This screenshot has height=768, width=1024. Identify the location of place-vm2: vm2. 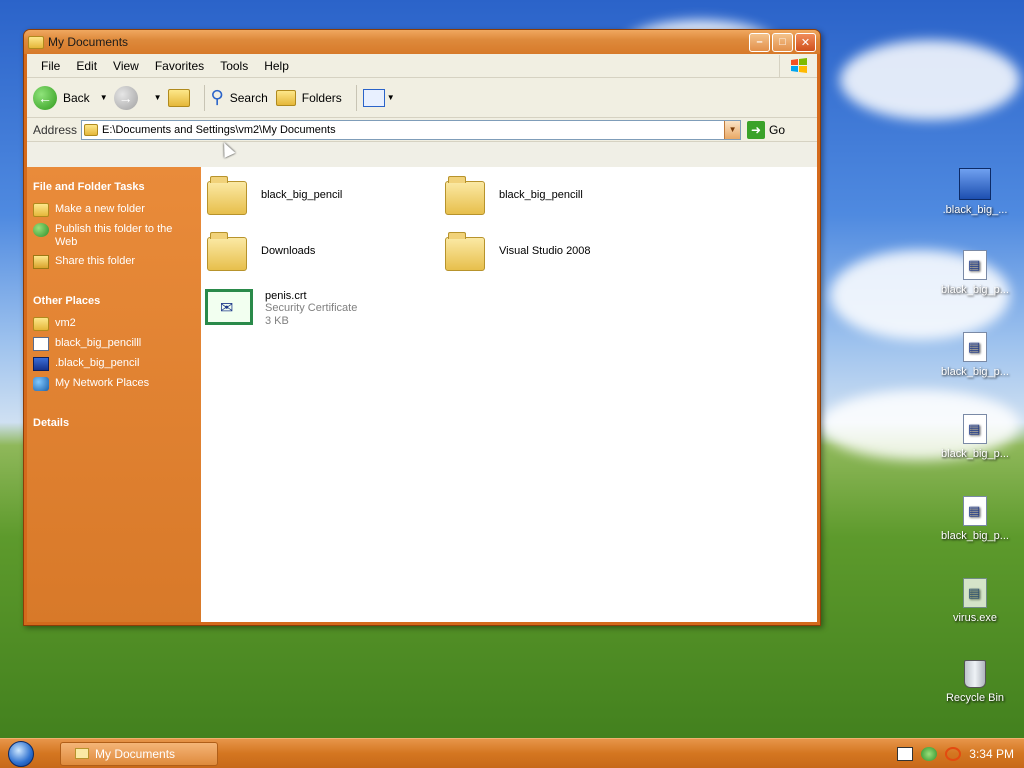
(114, 324).